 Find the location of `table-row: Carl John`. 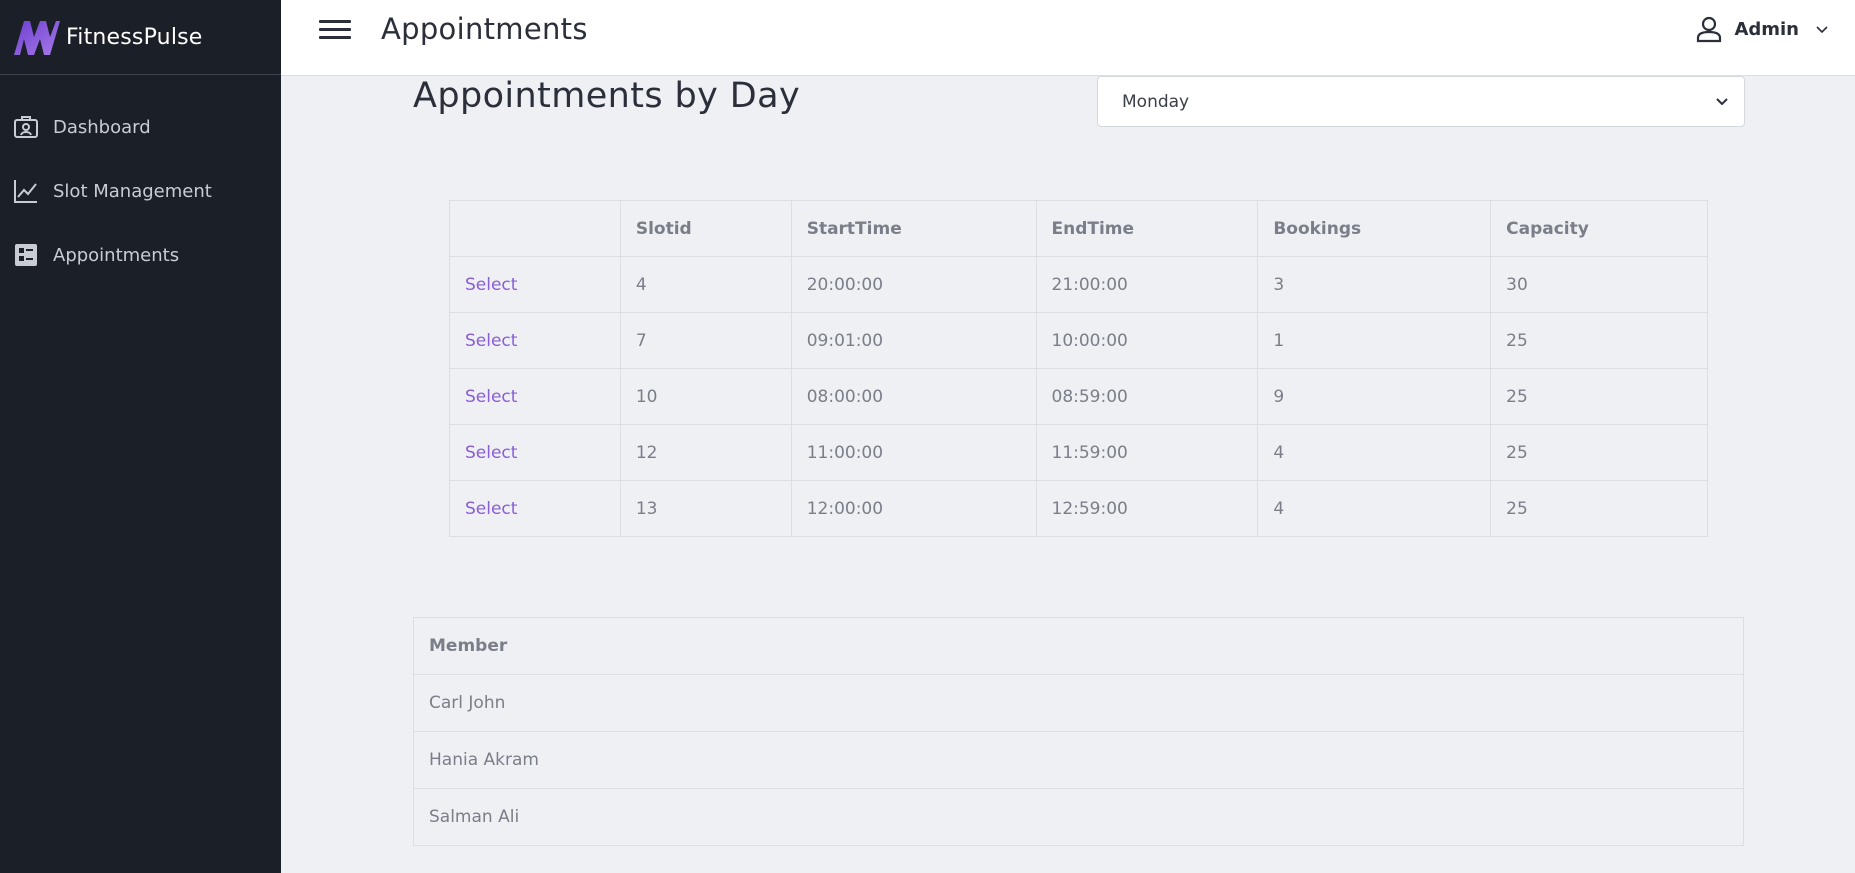

table-row: Carl John is located at coordinates (1078, 703).